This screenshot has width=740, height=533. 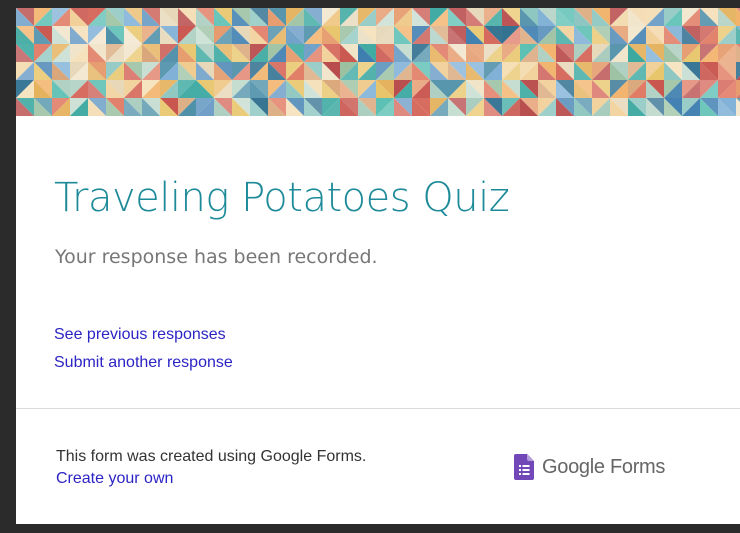 I want to click on confirmation-message: Your response has been recorded., so click(x=216, y=257).